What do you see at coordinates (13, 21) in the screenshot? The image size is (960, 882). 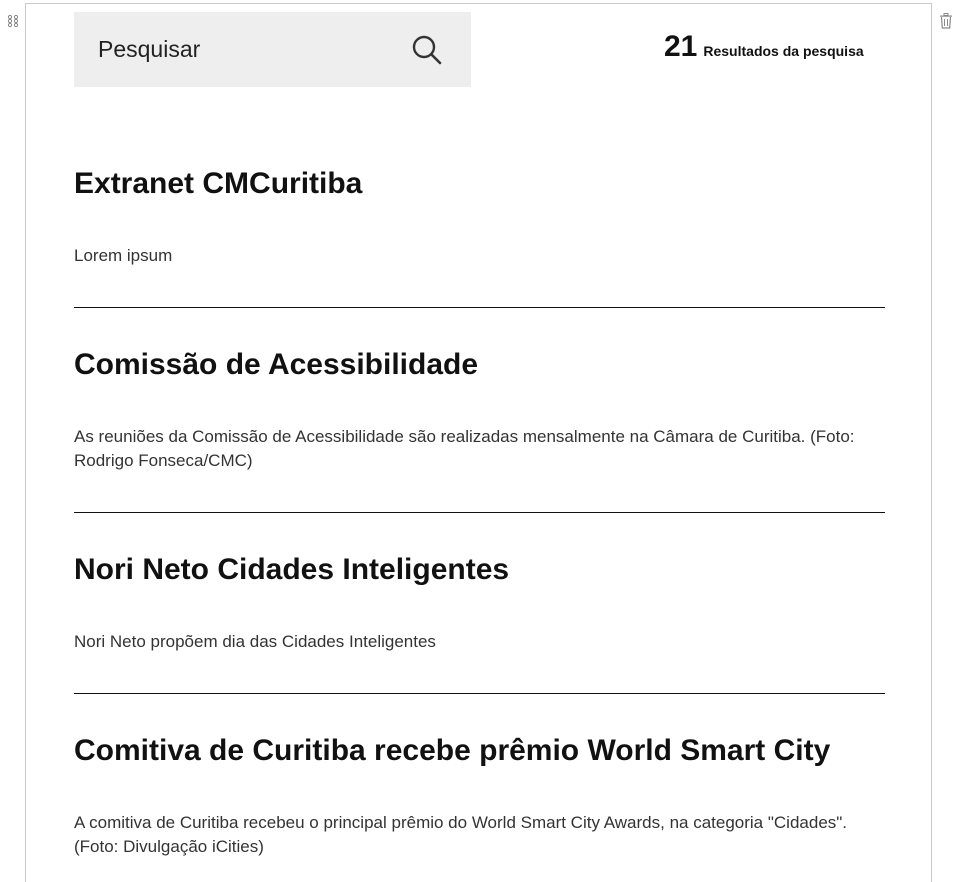 I see `drag-handle-icon` at bounding box center [13, 21].